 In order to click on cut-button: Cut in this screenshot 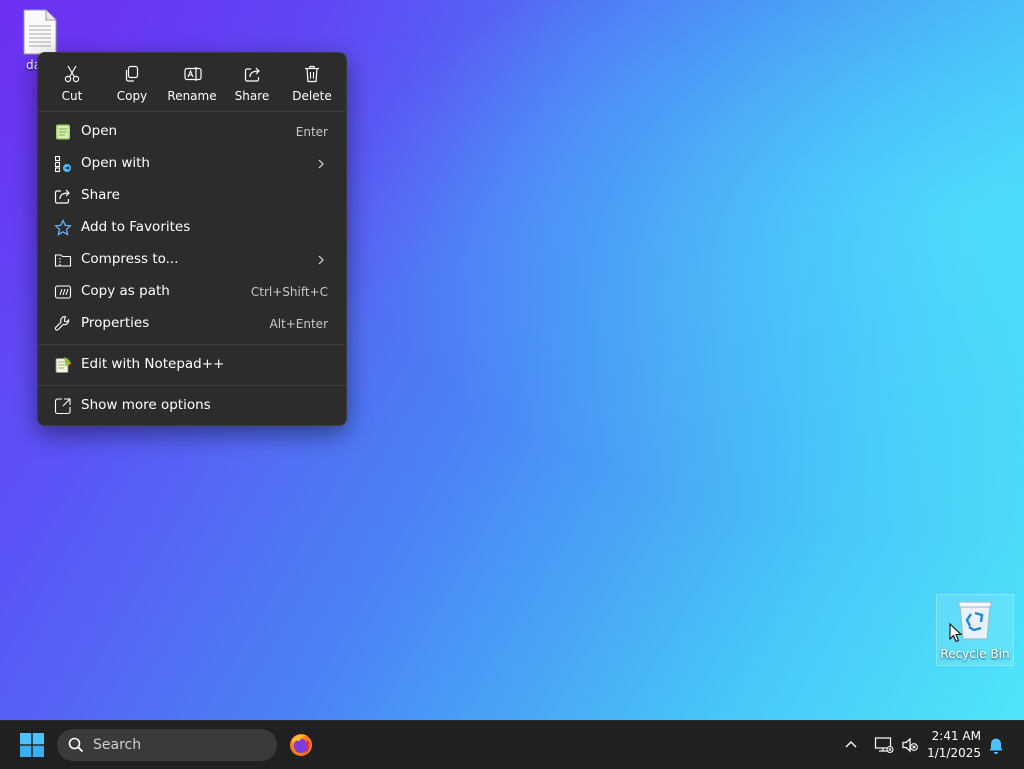, I will do `click(72, 84)`.